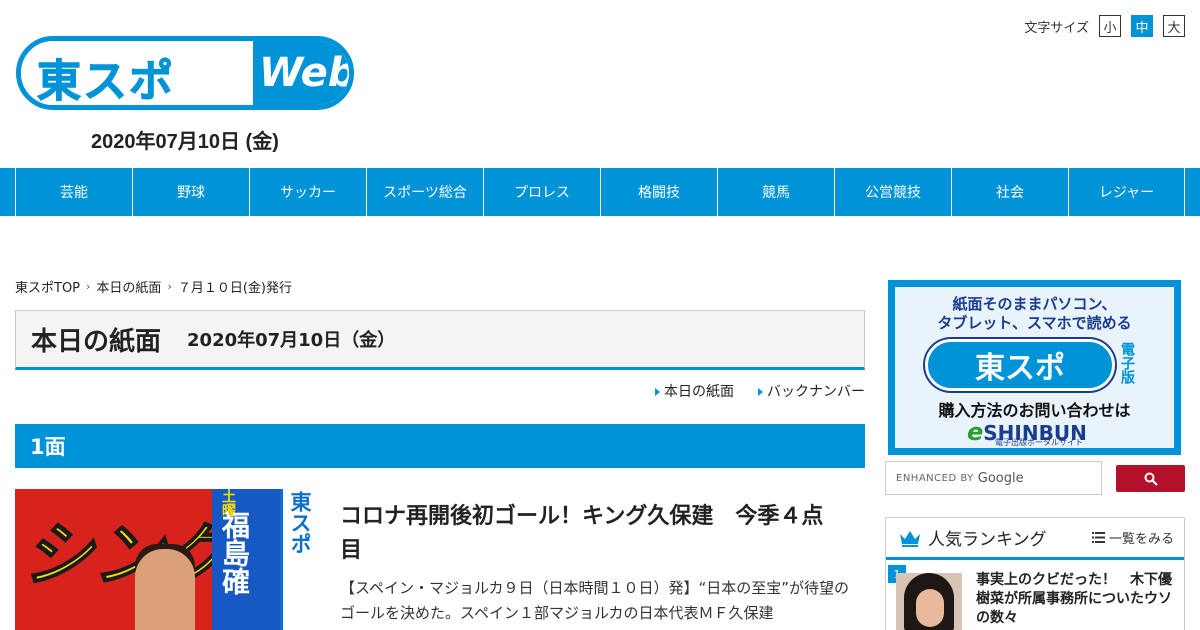  I want to click on page-title-box: 本日の紙面 2020年07月10日（金）, so click(440, 340).